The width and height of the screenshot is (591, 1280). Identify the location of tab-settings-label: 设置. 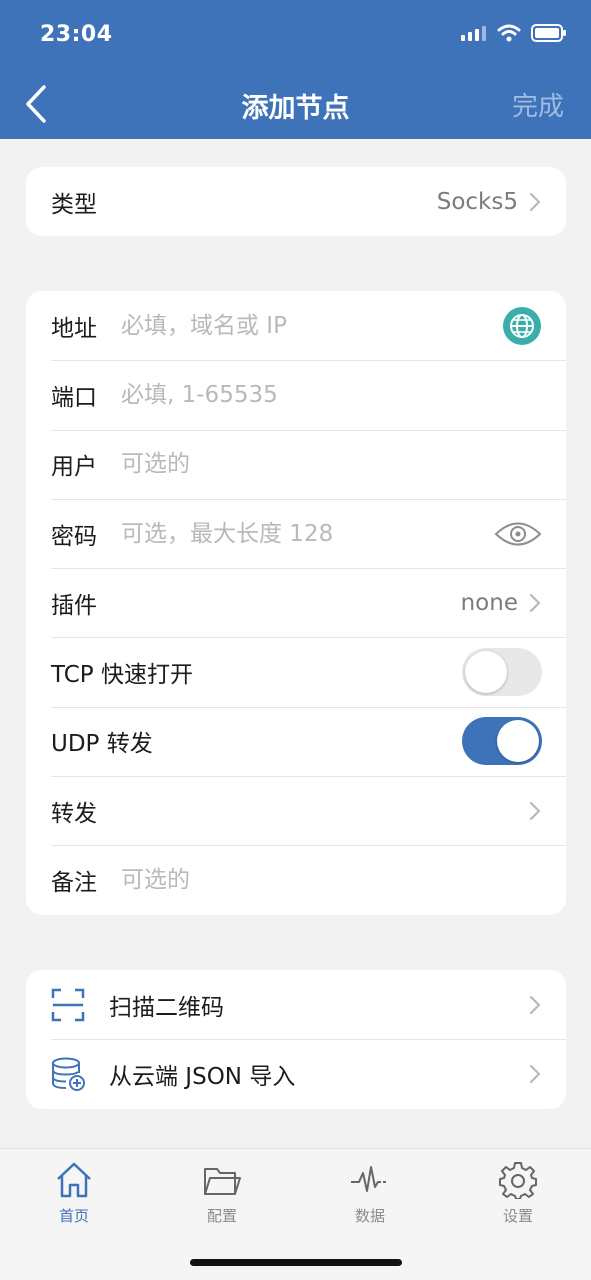
(517, 1216).